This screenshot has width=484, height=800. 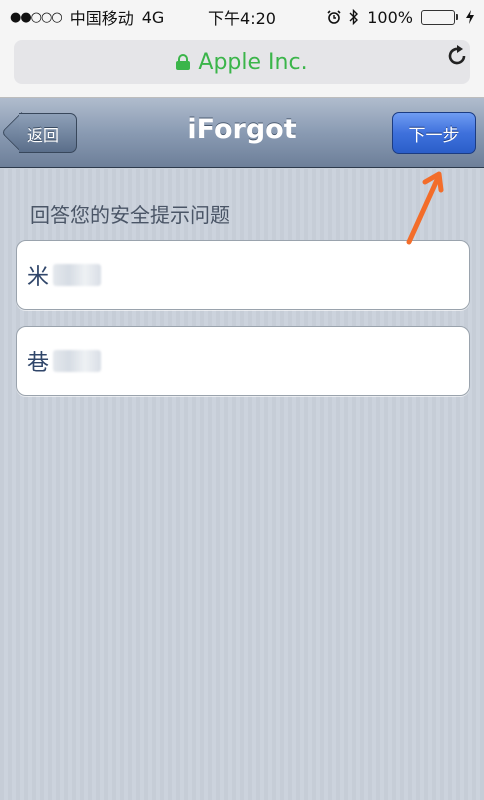 What do you see at coordinates (470, 17) in the screenshot?
I see `charging-icon` at bounding box center [470, 17].